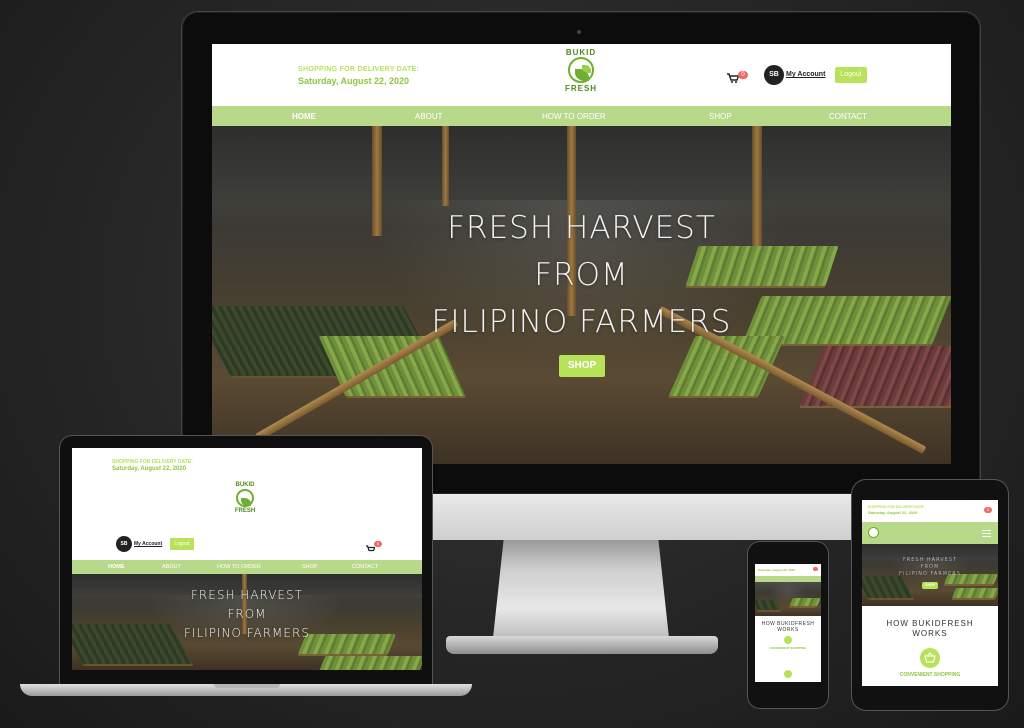  What do you see at coordinates (359, 69) in the screenshot?
I see `delivery-label: SHOPPING FOR DELIVERY DATE:` at bounding box center [359, 69].